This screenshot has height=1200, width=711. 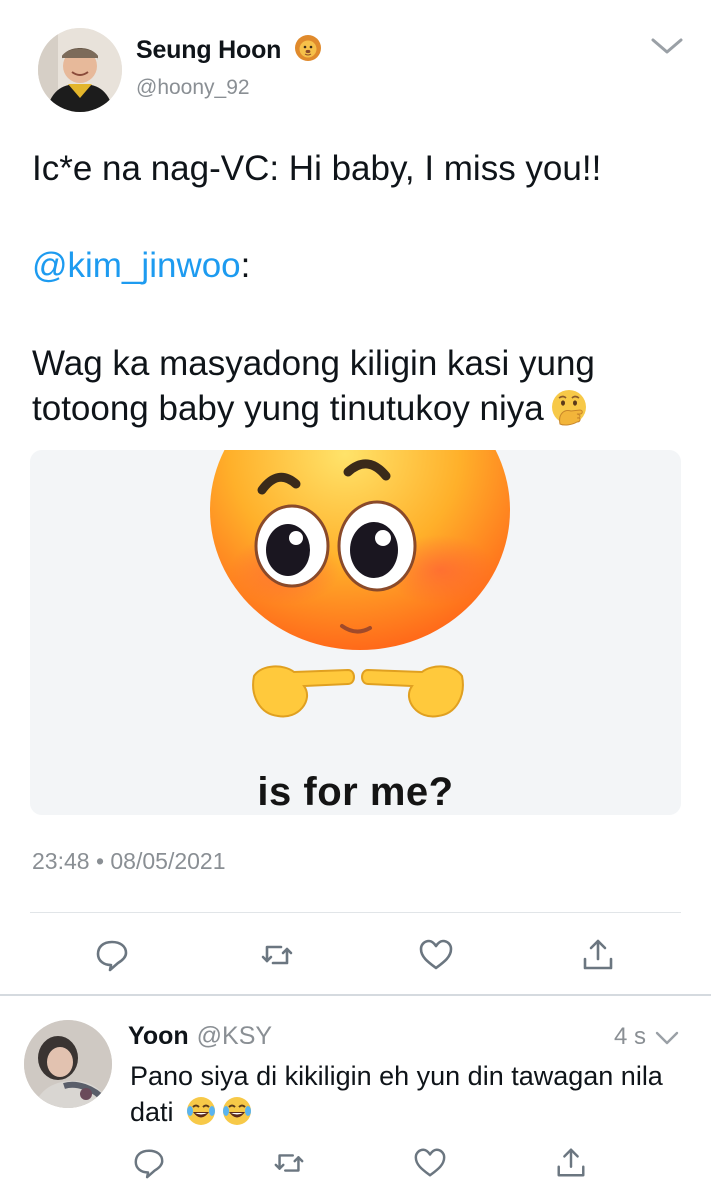 I want to click on mention-link: @kim_jinwoo, so click(x=136, y=265).